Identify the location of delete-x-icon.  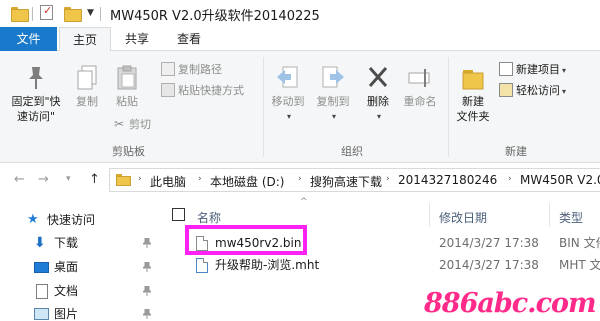
(378, 77).